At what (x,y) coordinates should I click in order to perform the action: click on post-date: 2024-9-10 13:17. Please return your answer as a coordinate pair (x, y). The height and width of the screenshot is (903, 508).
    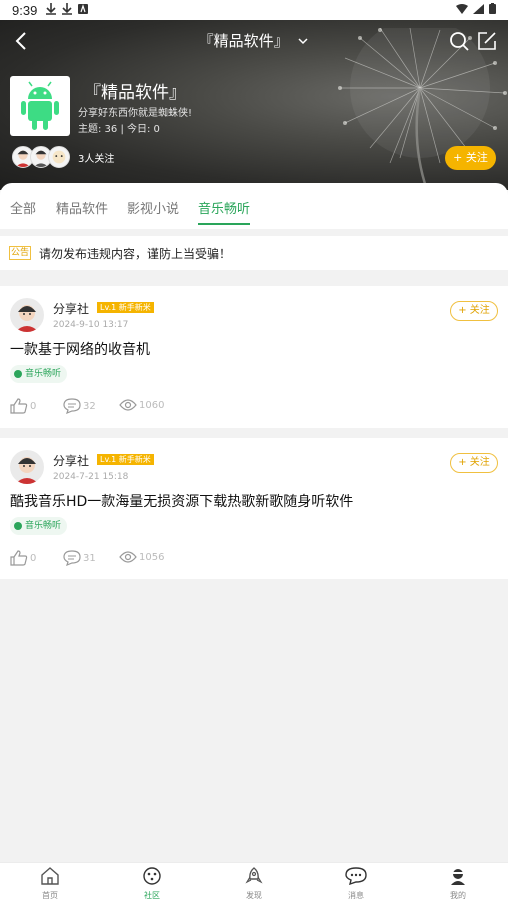
    Looking at the image, I should click on (91, 325).